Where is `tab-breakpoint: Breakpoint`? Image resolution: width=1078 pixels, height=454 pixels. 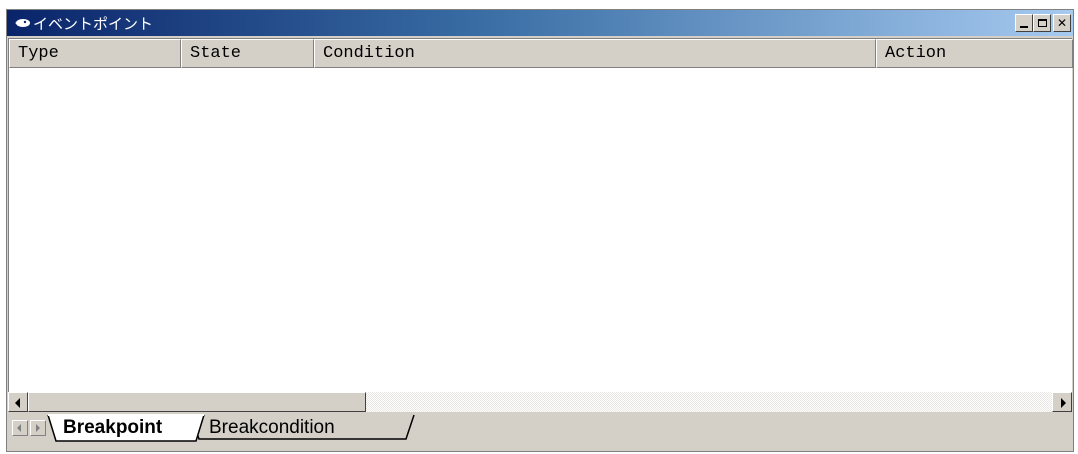 tab-breakpoint: Breakpoint is located at coordinates (112, 428).